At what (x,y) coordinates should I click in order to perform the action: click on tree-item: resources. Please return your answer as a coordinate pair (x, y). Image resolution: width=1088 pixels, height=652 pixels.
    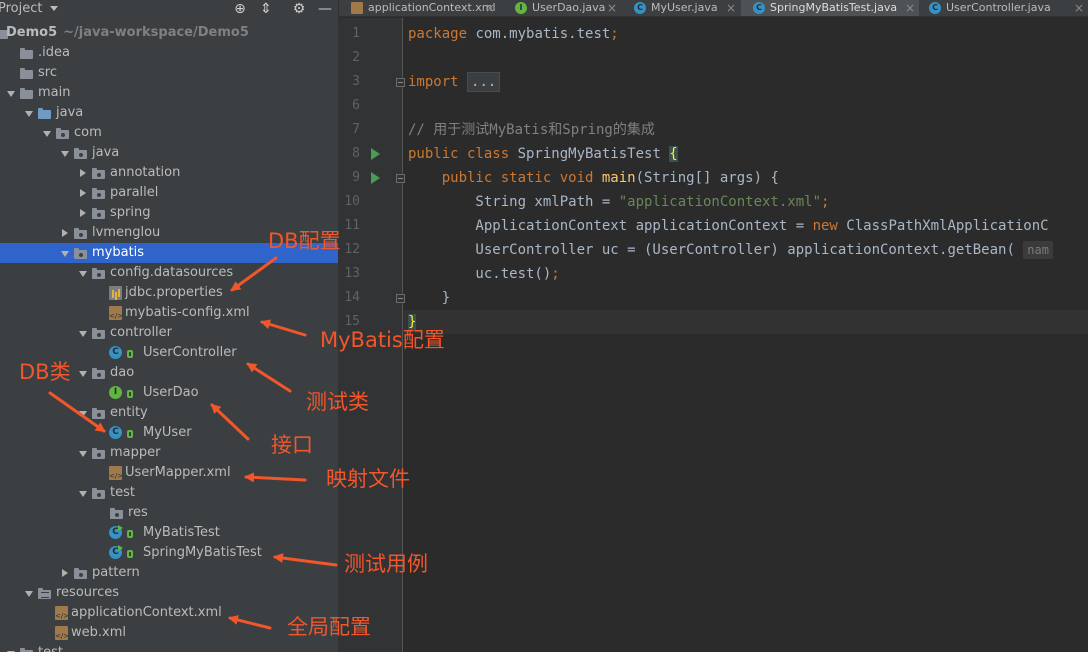
    Looking at the image, I should click on (169, 593).